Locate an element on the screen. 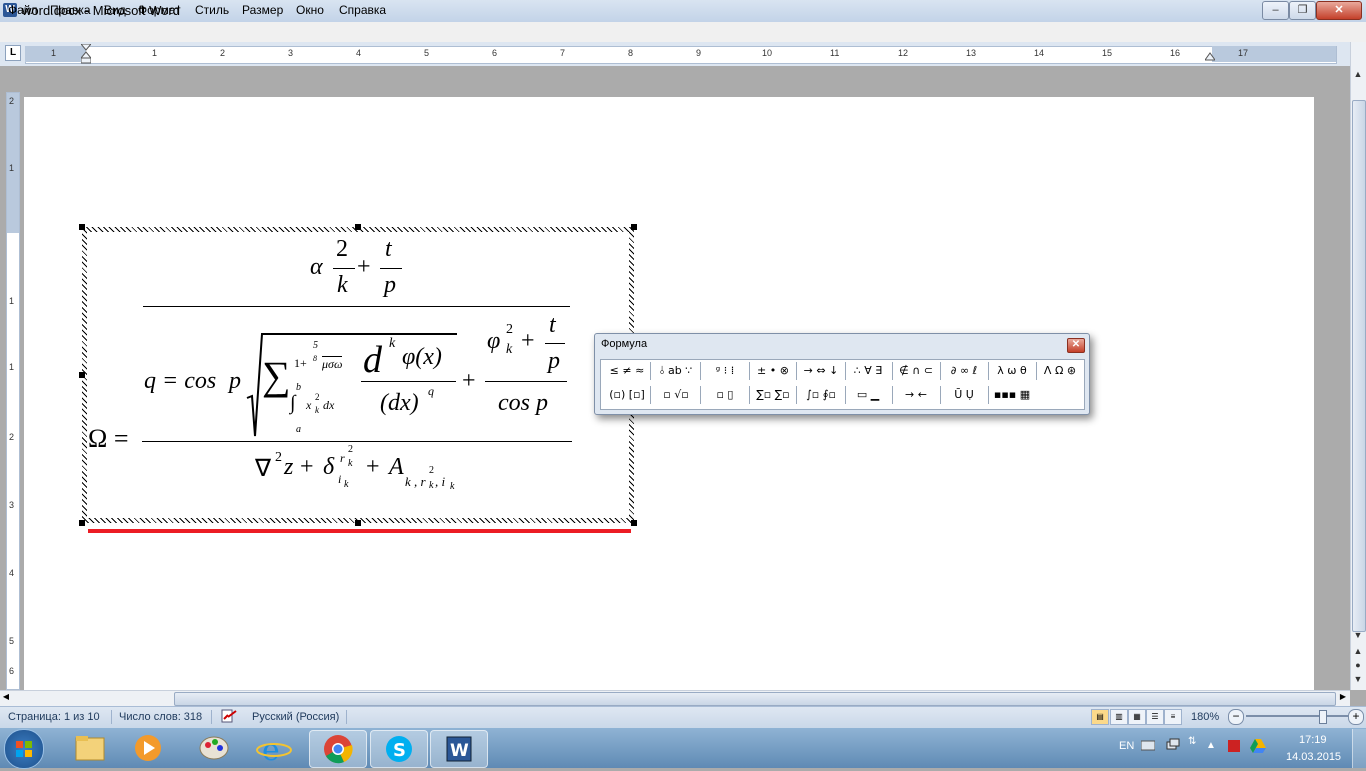 The width and height of the screenshot is (1366, 771). spelling-check-icon is located at coordinates (229, 716).